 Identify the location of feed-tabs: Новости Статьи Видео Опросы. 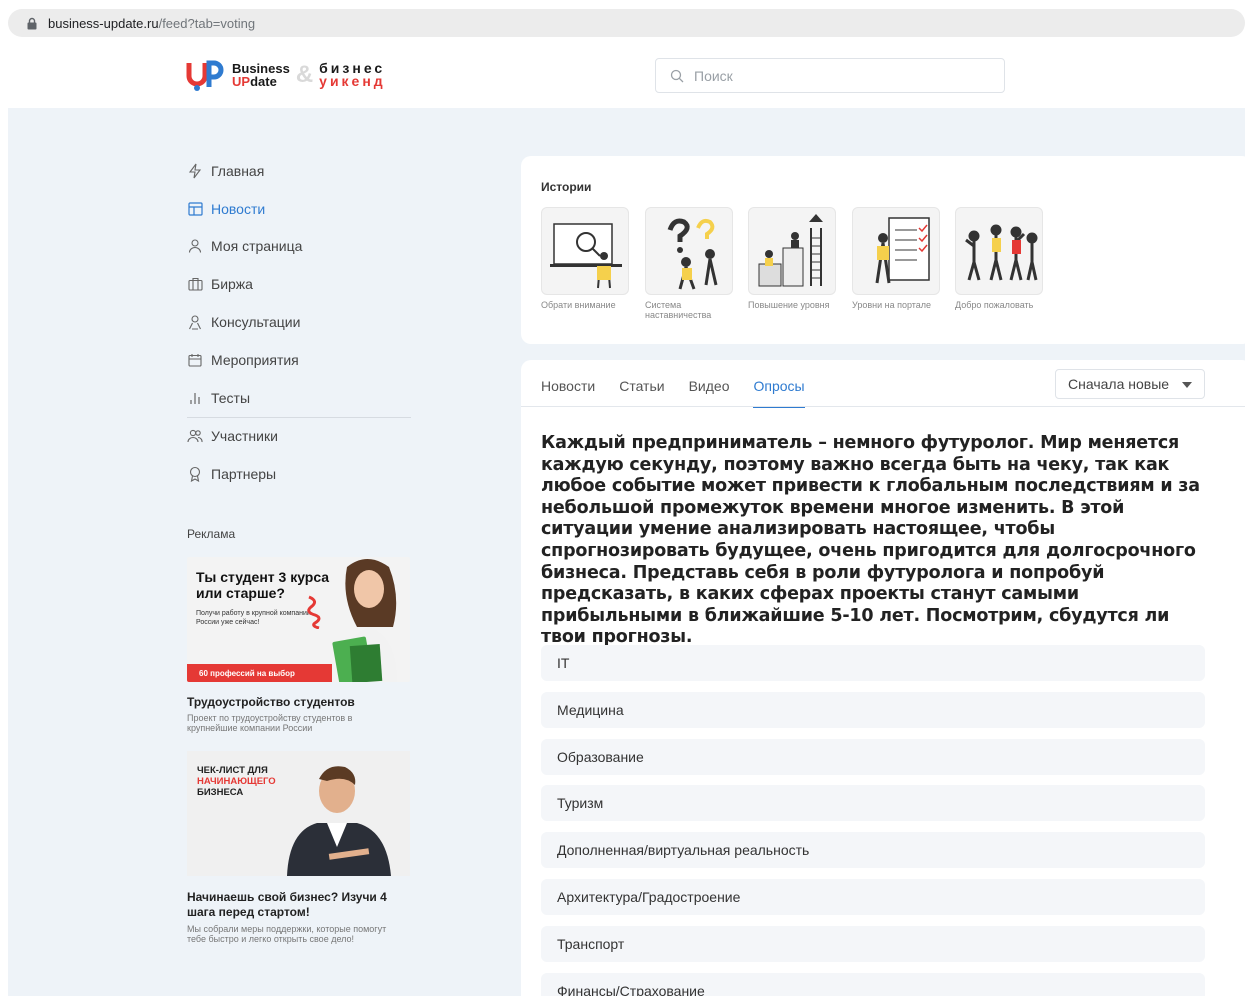
(685, 393).